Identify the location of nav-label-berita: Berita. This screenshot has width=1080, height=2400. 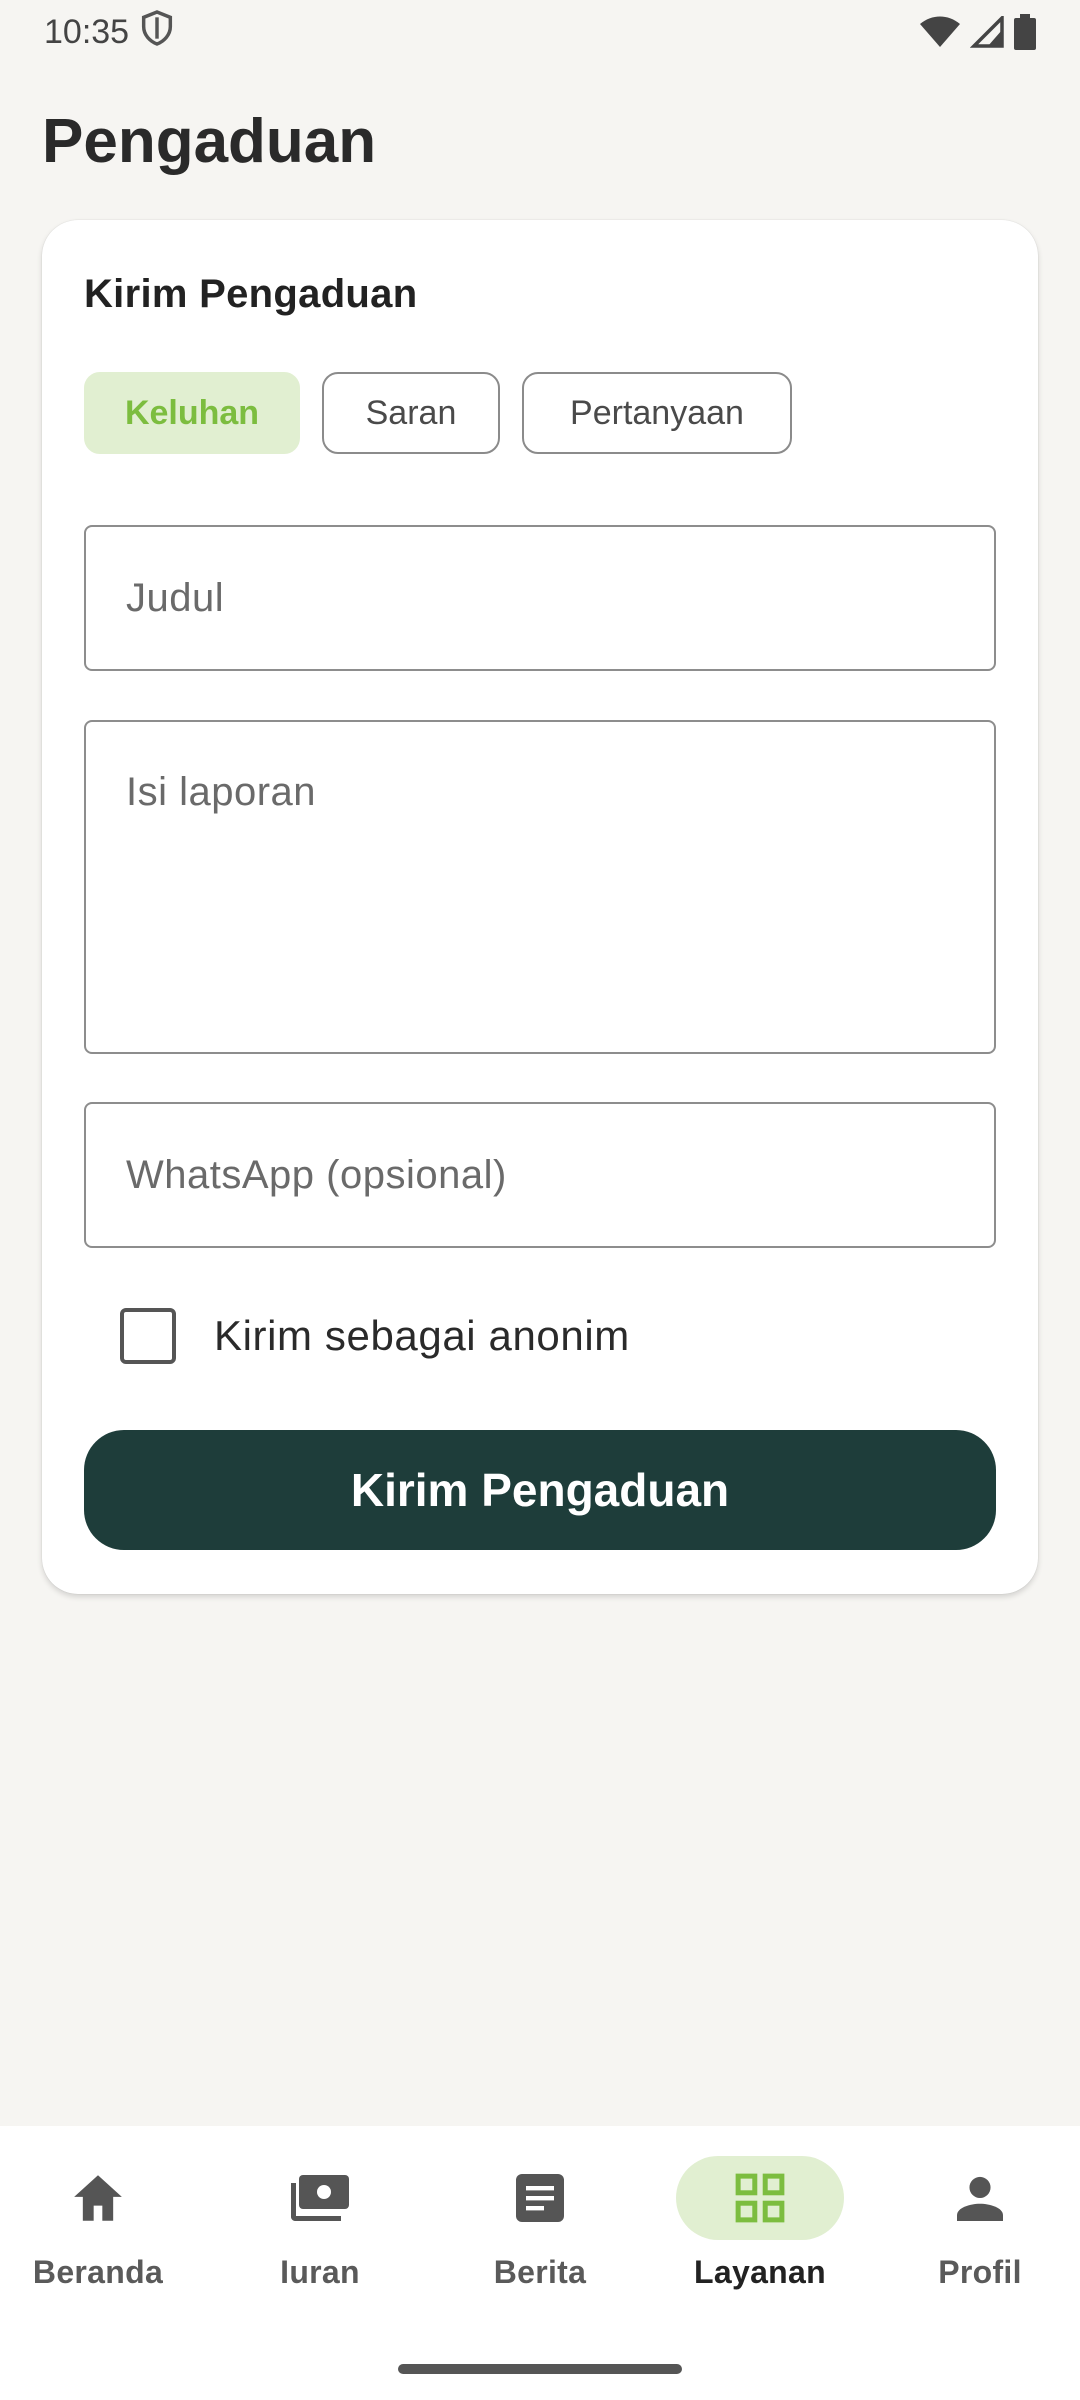
(540, 2272).